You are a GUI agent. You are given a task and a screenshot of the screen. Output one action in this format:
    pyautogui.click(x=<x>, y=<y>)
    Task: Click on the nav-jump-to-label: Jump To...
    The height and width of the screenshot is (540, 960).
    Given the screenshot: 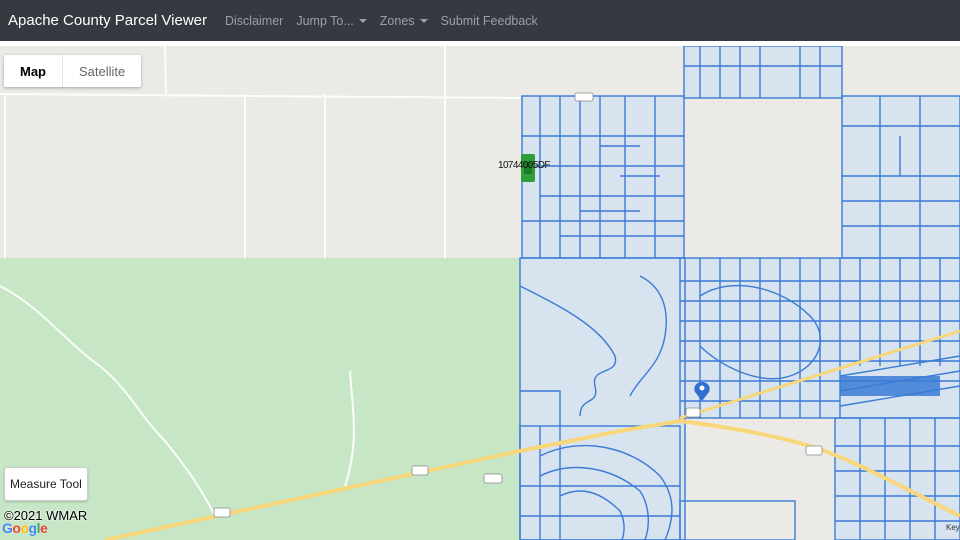 What is the action you would take?
    pyautogui.click(x=325, y=20)
    